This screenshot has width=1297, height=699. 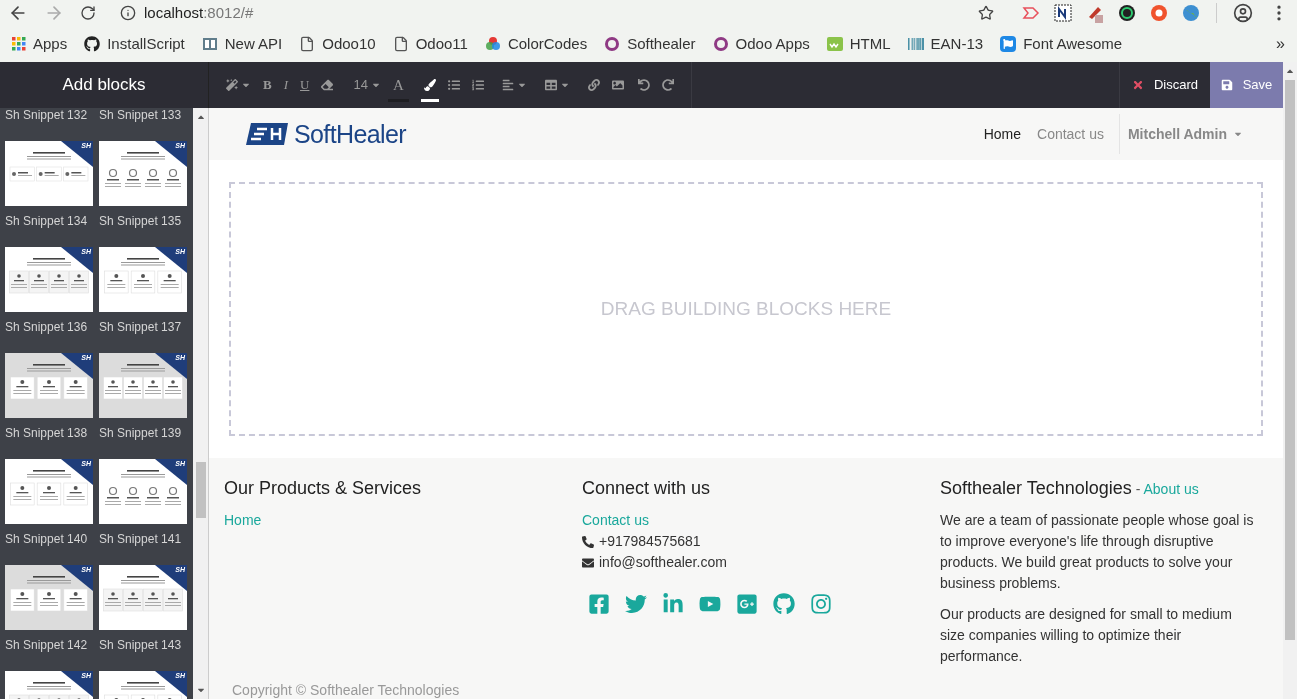 I want to click on snippet-label: Sh Snippet 140, so click(x=47, y=539).